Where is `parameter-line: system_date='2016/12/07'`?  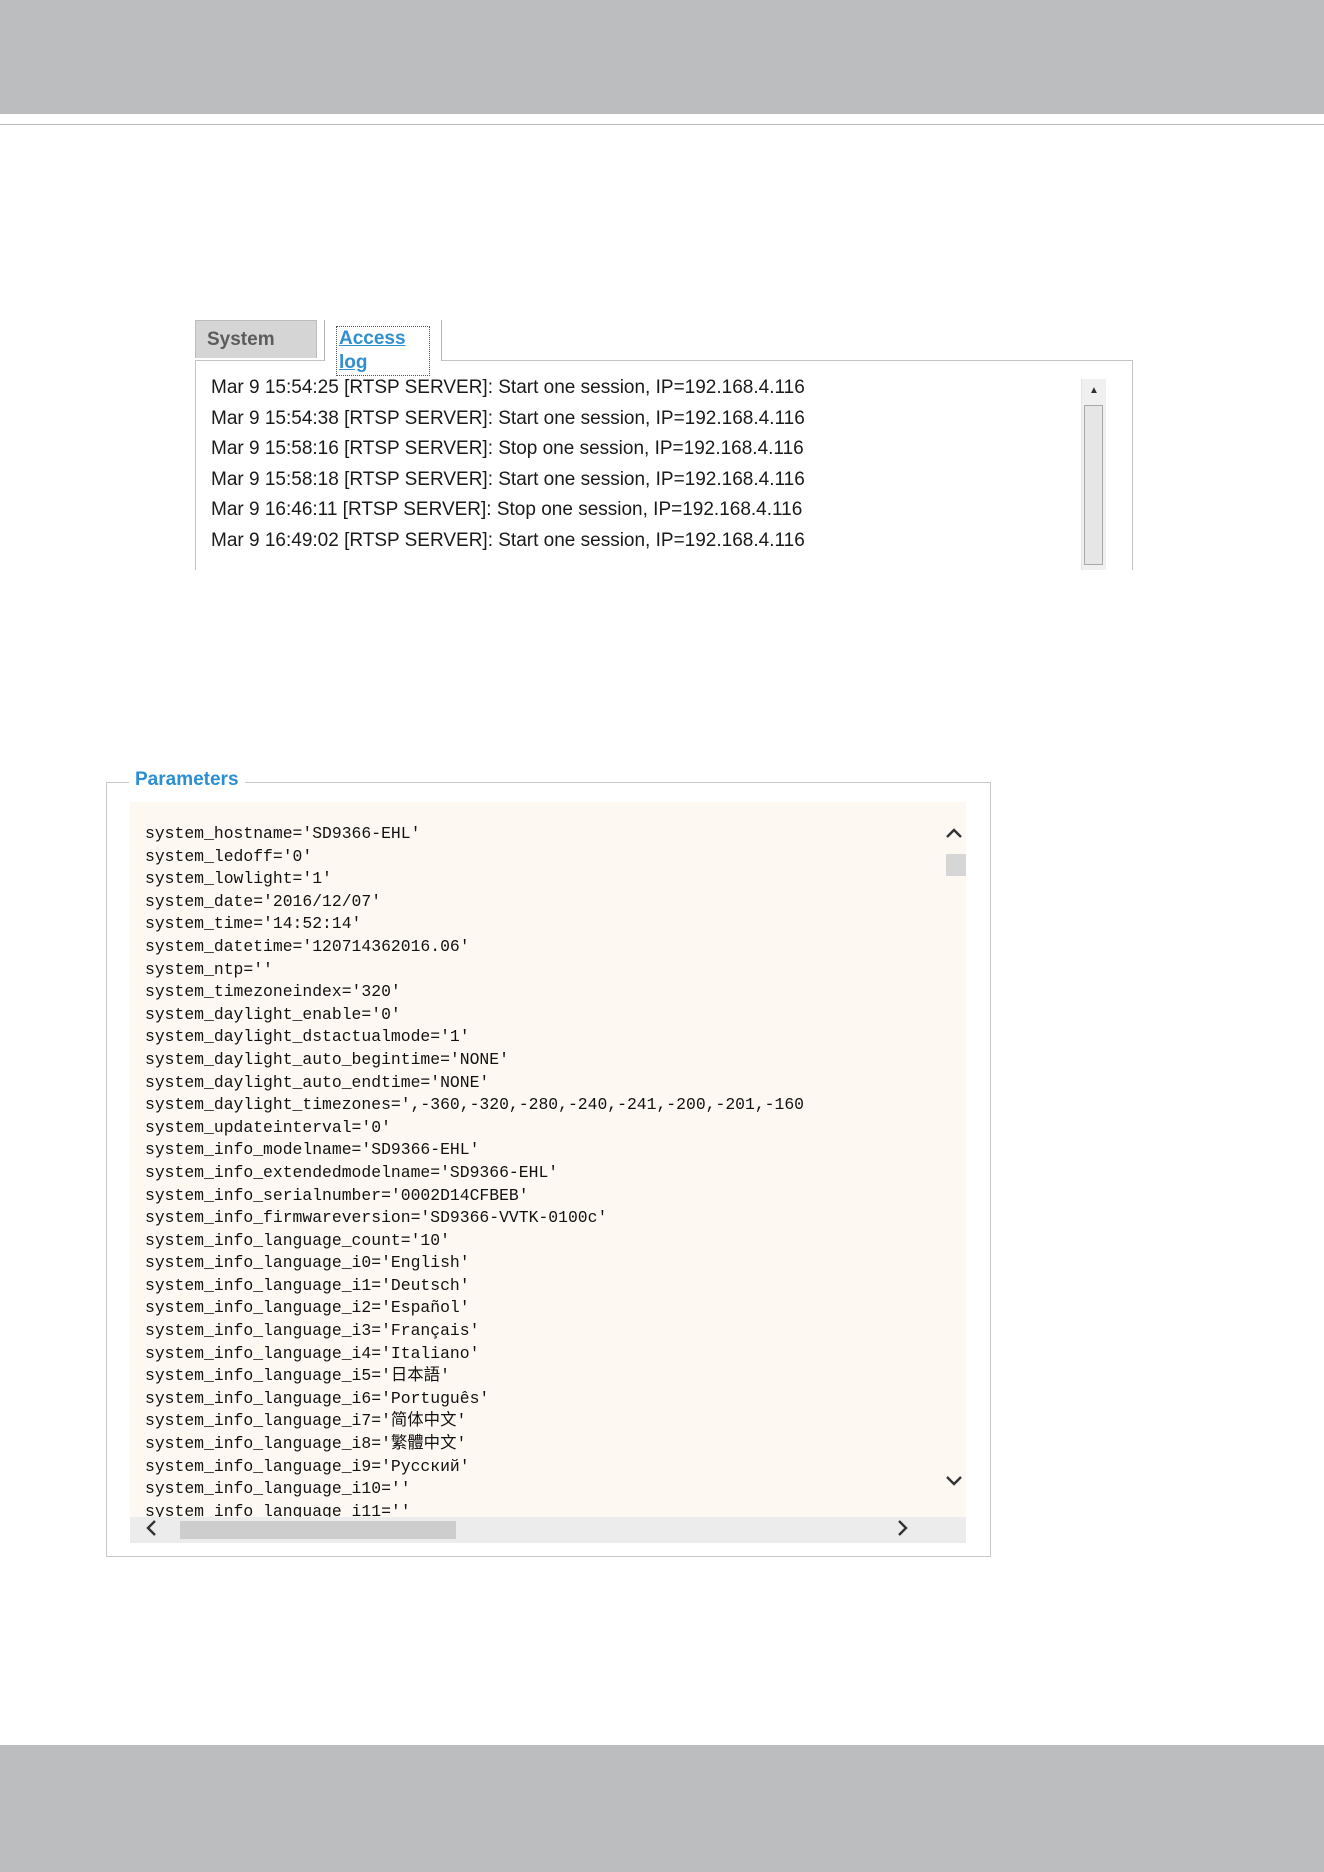
parameter-line: system_date='2016/12/07' is located at coordinates (263, 901).